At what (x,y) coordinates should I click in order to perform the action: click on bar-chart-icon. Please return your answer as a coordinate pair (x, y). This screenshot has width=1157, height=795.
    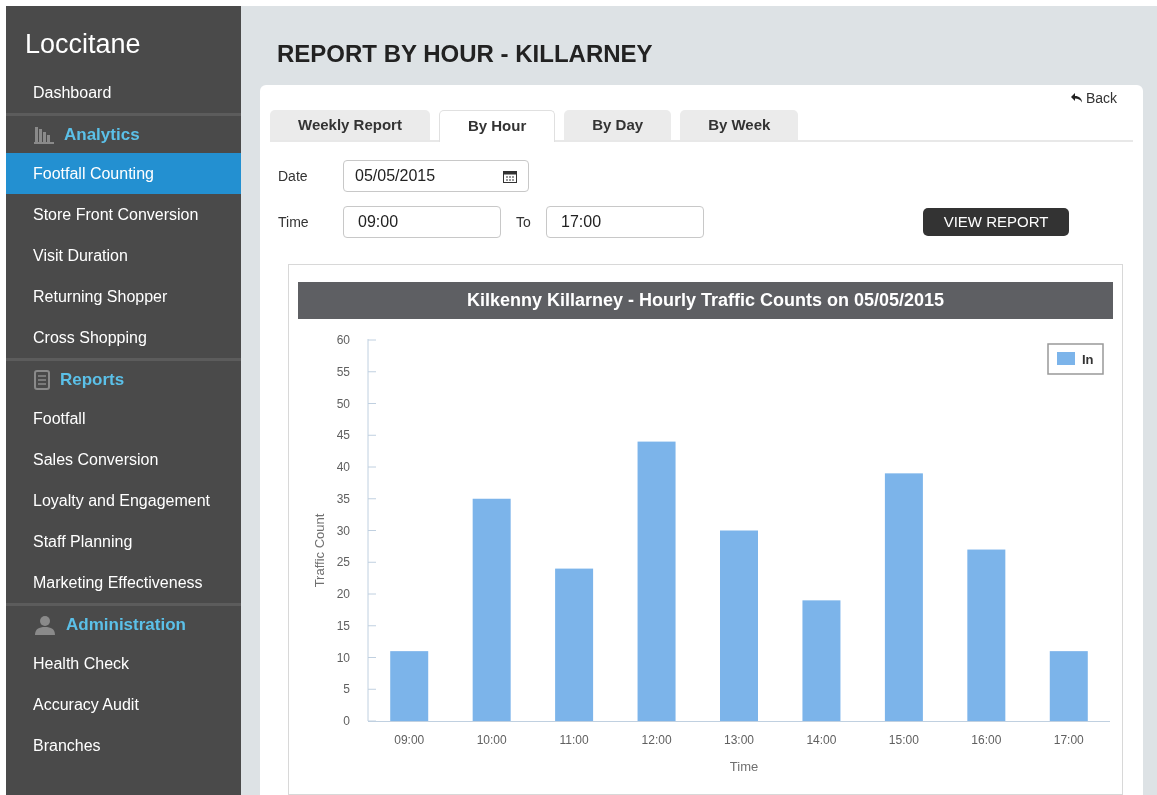
    Looking at the image, I should click on (44, 134).